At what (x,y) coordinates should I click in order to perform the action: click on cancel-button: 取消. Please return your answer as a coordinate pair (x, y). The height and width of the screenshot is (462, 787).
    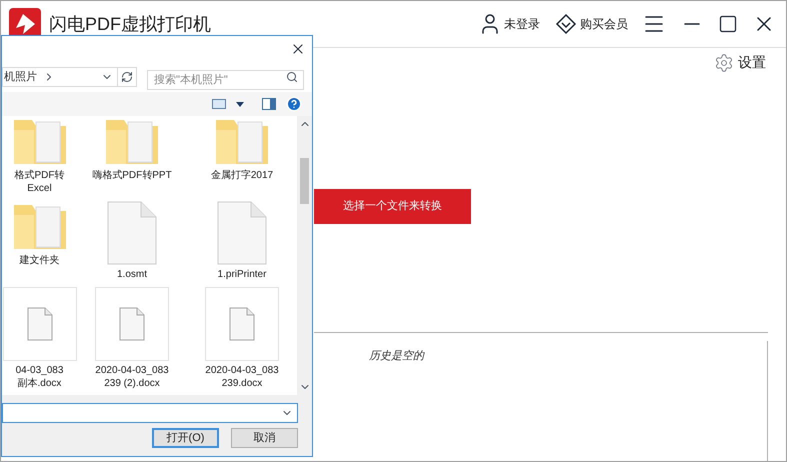
    Looking at the image, I should click on (264, 438).